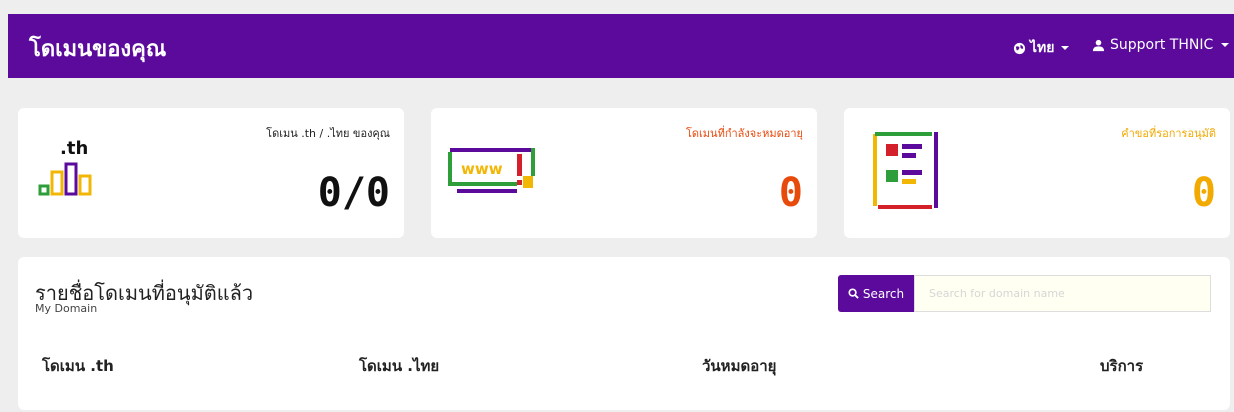 The width and height of the screenshot is (1234, 412). What do you see at coordinates (905, 170) in the screenshot?
I see `document-list-icon` at bounding box center [905, 170].